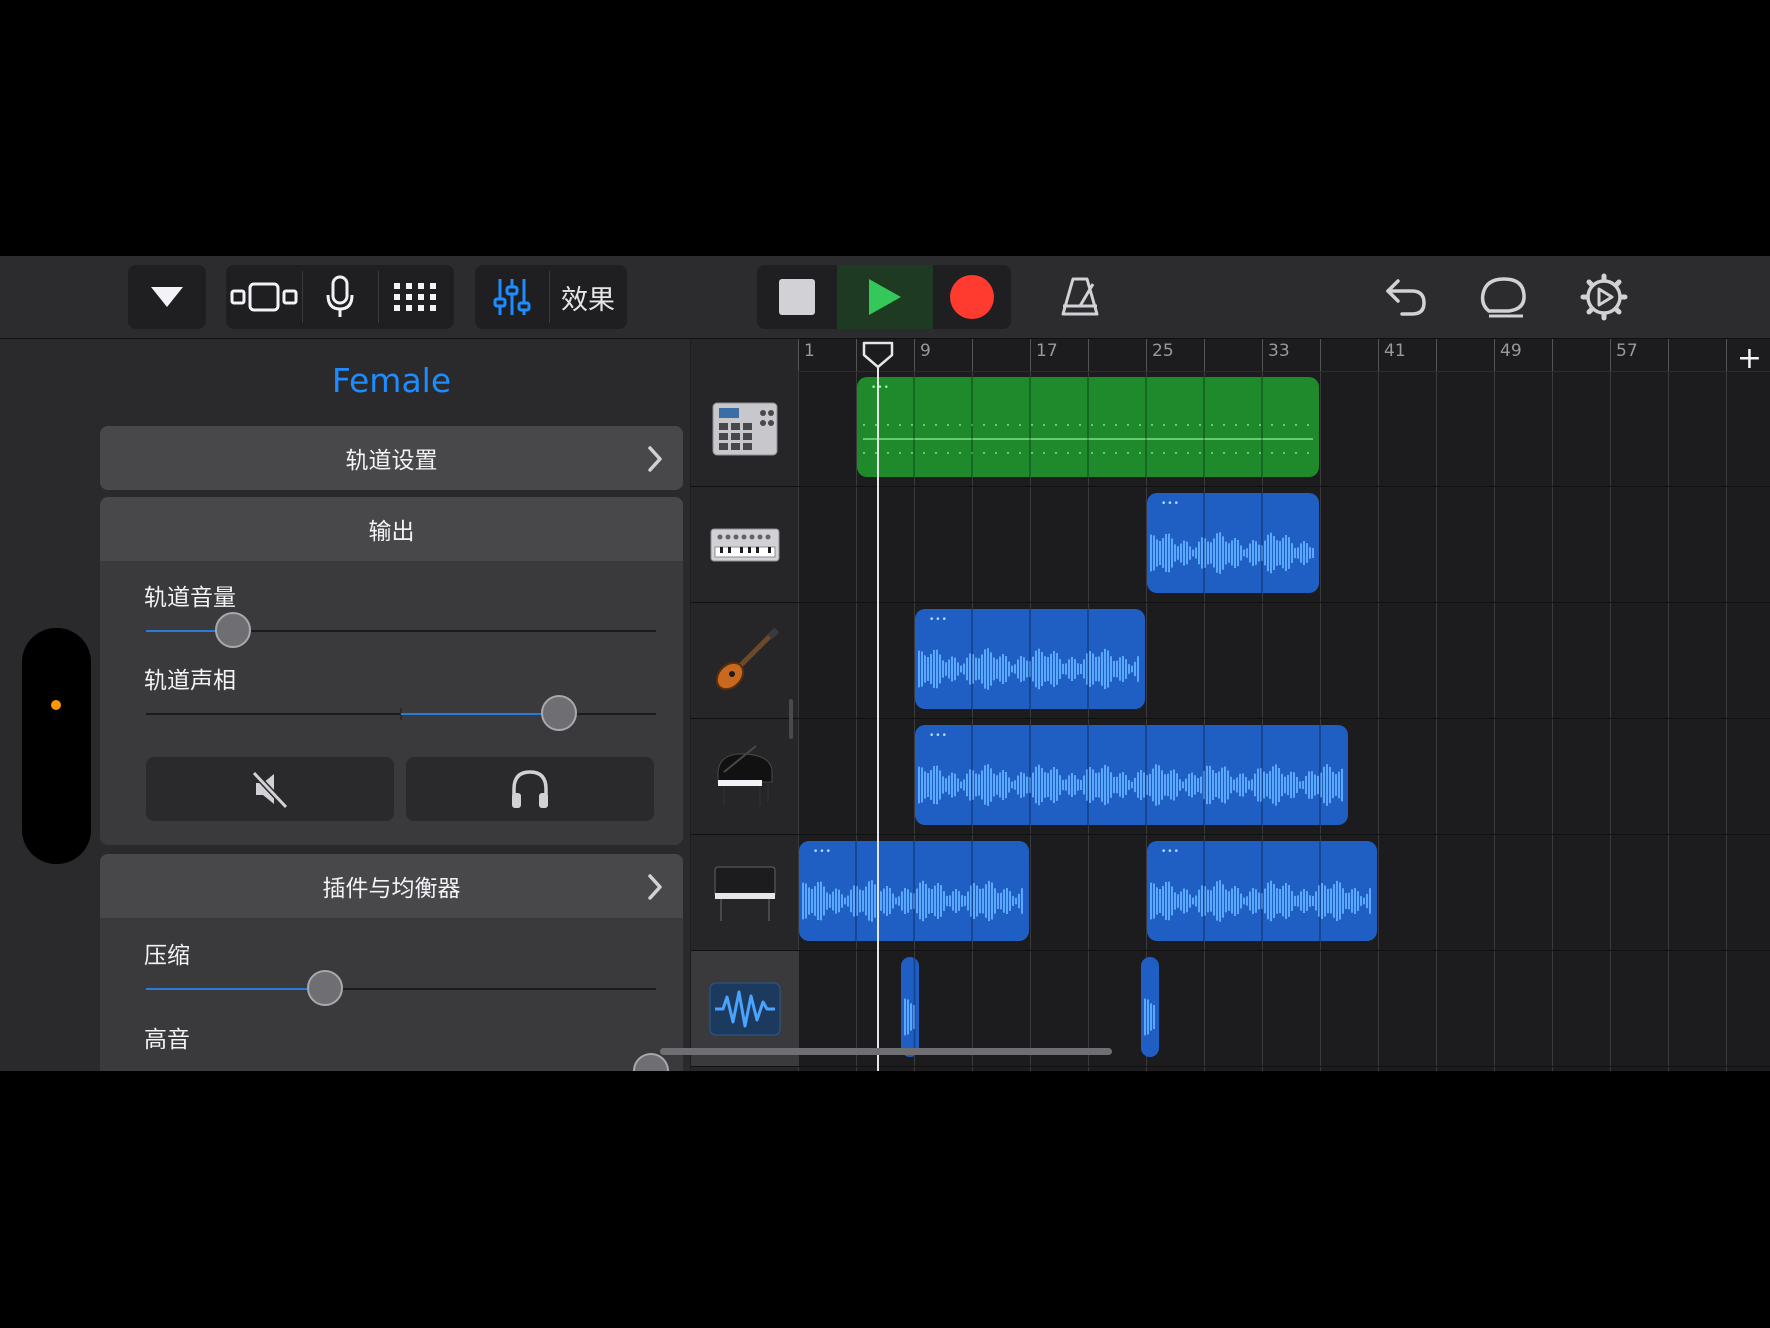 The width and height of the screenshot is (1770, 1328). I want to click on plugins-header: 插件与均衡器, so click(391, 886).